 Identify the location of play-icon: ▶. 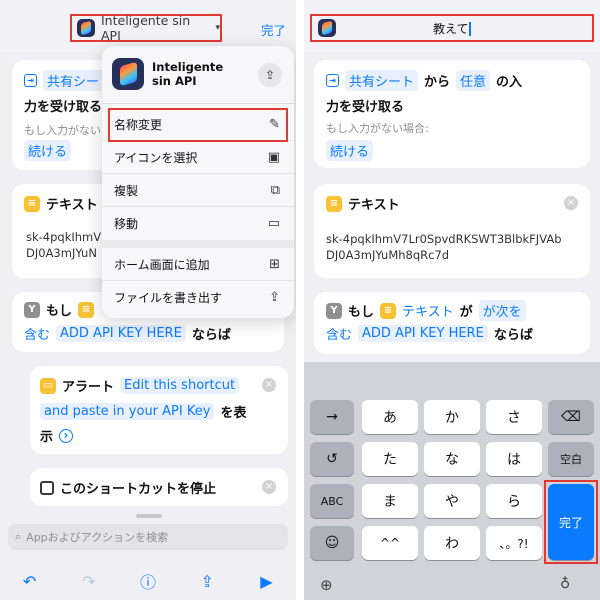
(266, 581).